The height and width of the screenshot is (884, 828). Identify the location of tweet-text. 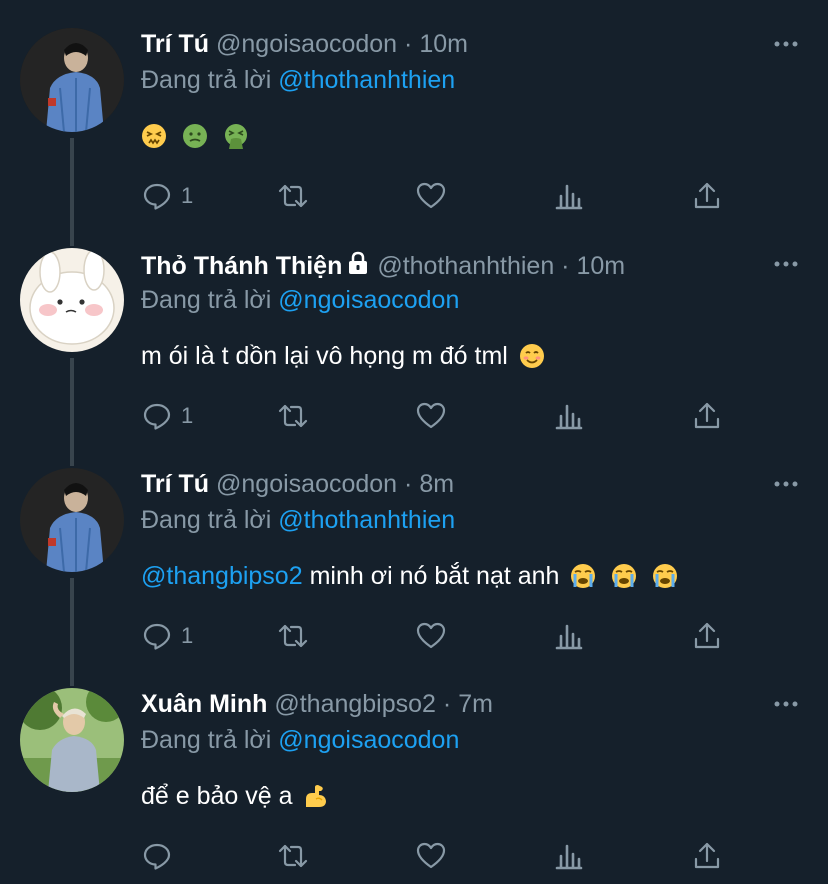
(199, 136).